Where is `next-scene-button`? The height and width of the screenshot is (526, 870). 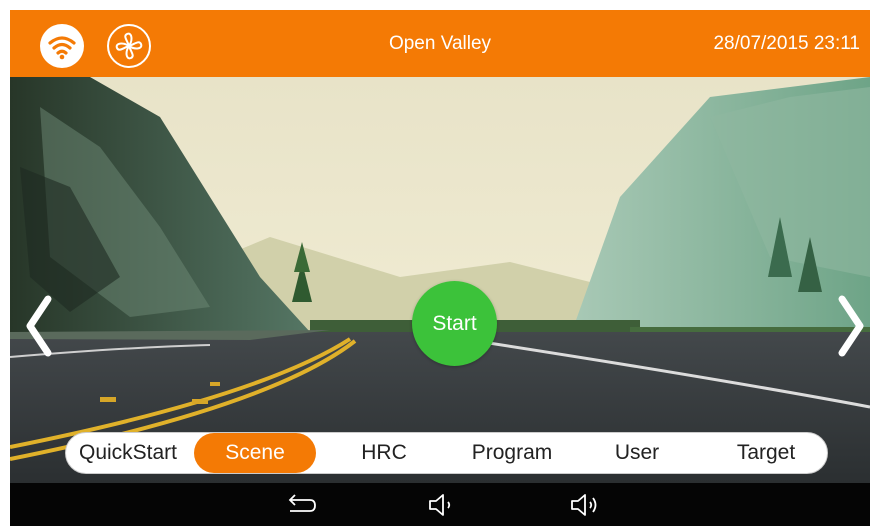
next-scene-button is located at coordinates (851, 326).